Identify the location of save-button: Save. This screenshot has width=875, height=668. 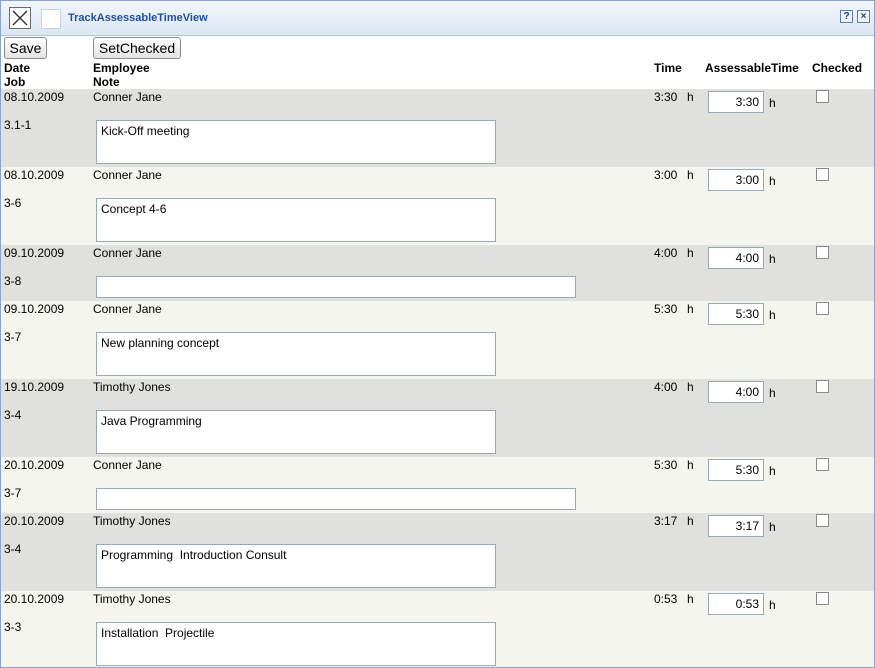
(25, 48).